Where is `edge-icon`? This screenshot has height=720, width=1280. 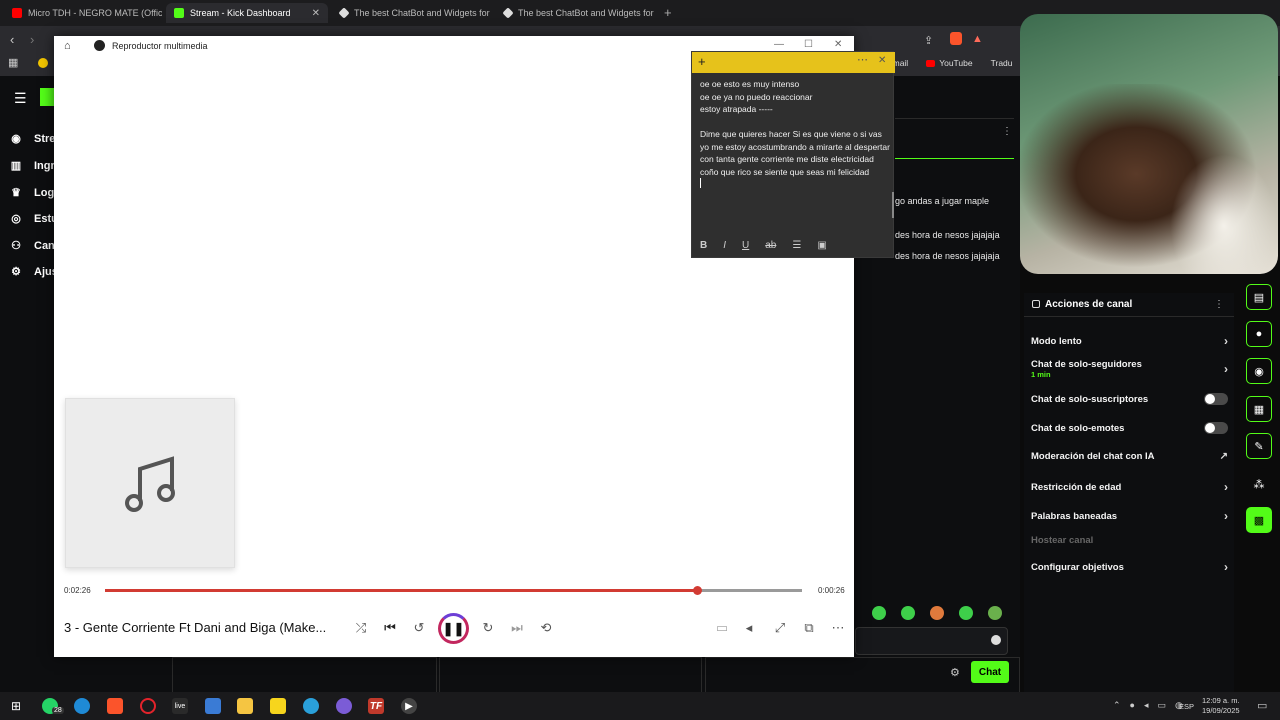 edge-icon is located at coordinates (82, 706).